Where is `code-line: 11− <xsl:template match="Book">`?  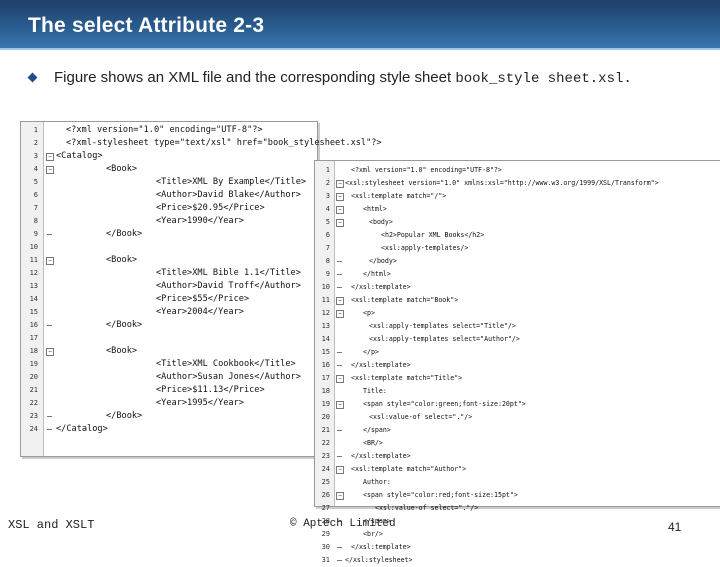
code-line: 11− <xsl:template match="Book"> is located at coordinates (517, 300).